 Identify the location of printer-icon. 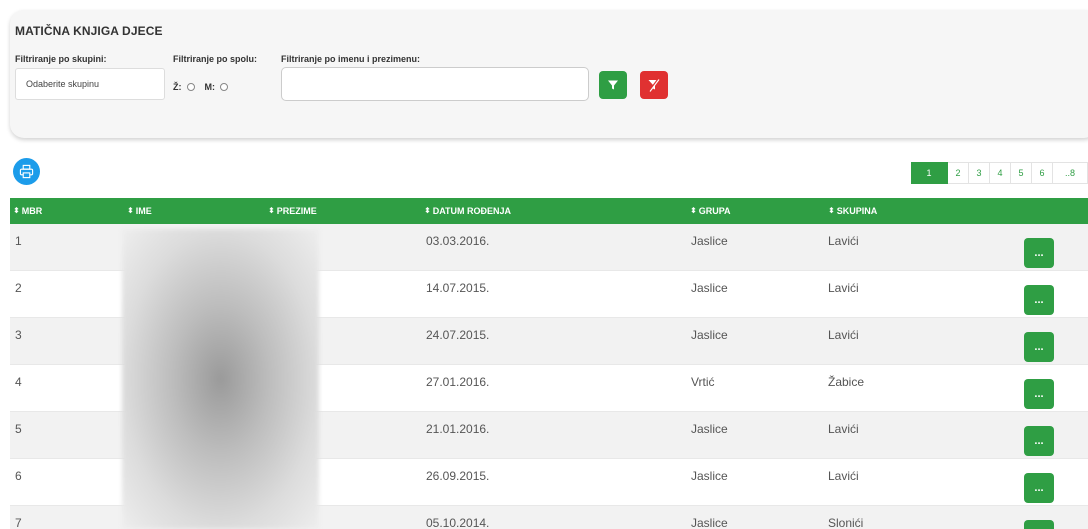
(26, 171).